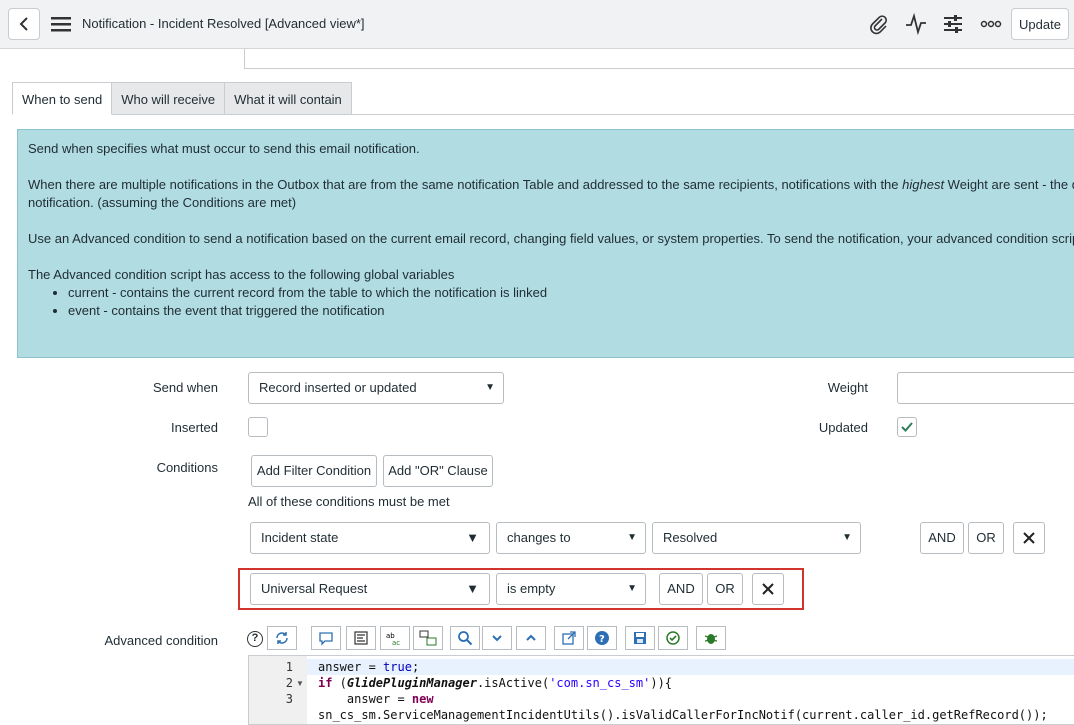  What do you see at coordinates (690, 667) in the screenshot?
I see `active-line-highlight` at bounding box center [690, 667].